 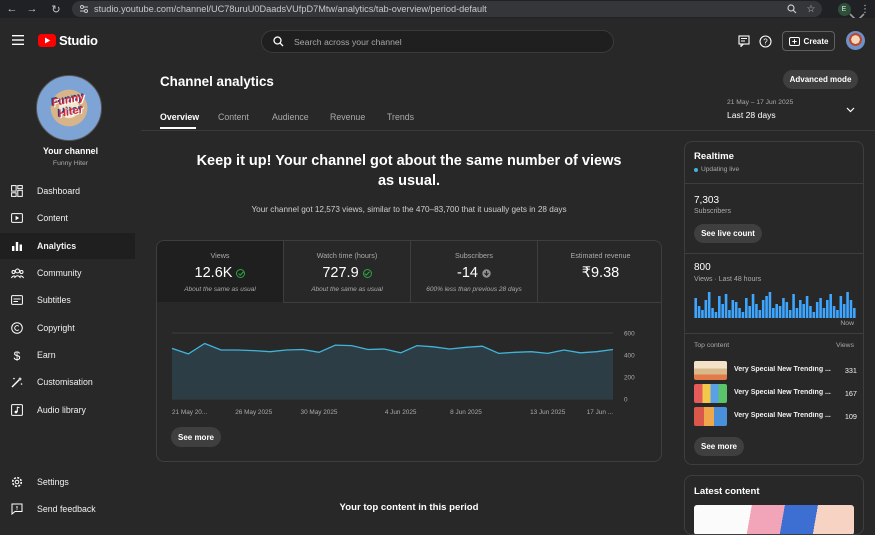 I want to click on see-more-button: See more, so click(x=196, y=437).